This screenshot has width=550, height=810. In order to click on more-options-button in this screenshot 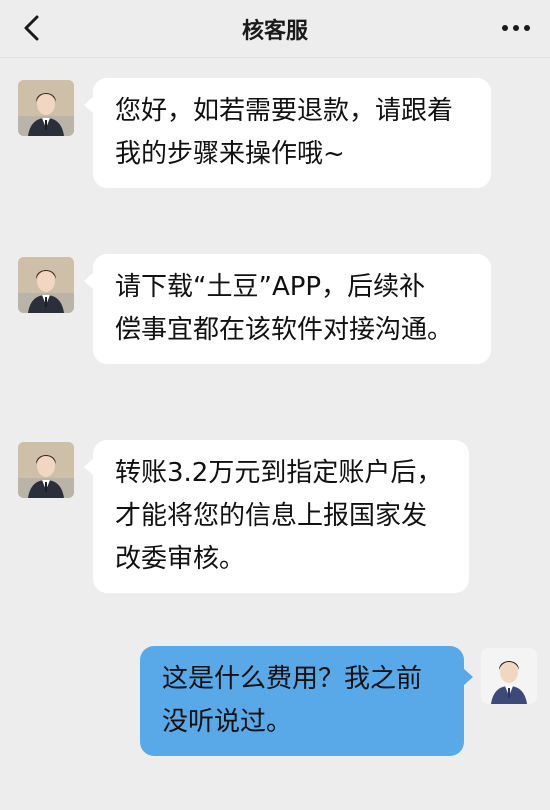, I will do `click(516, 28)`.